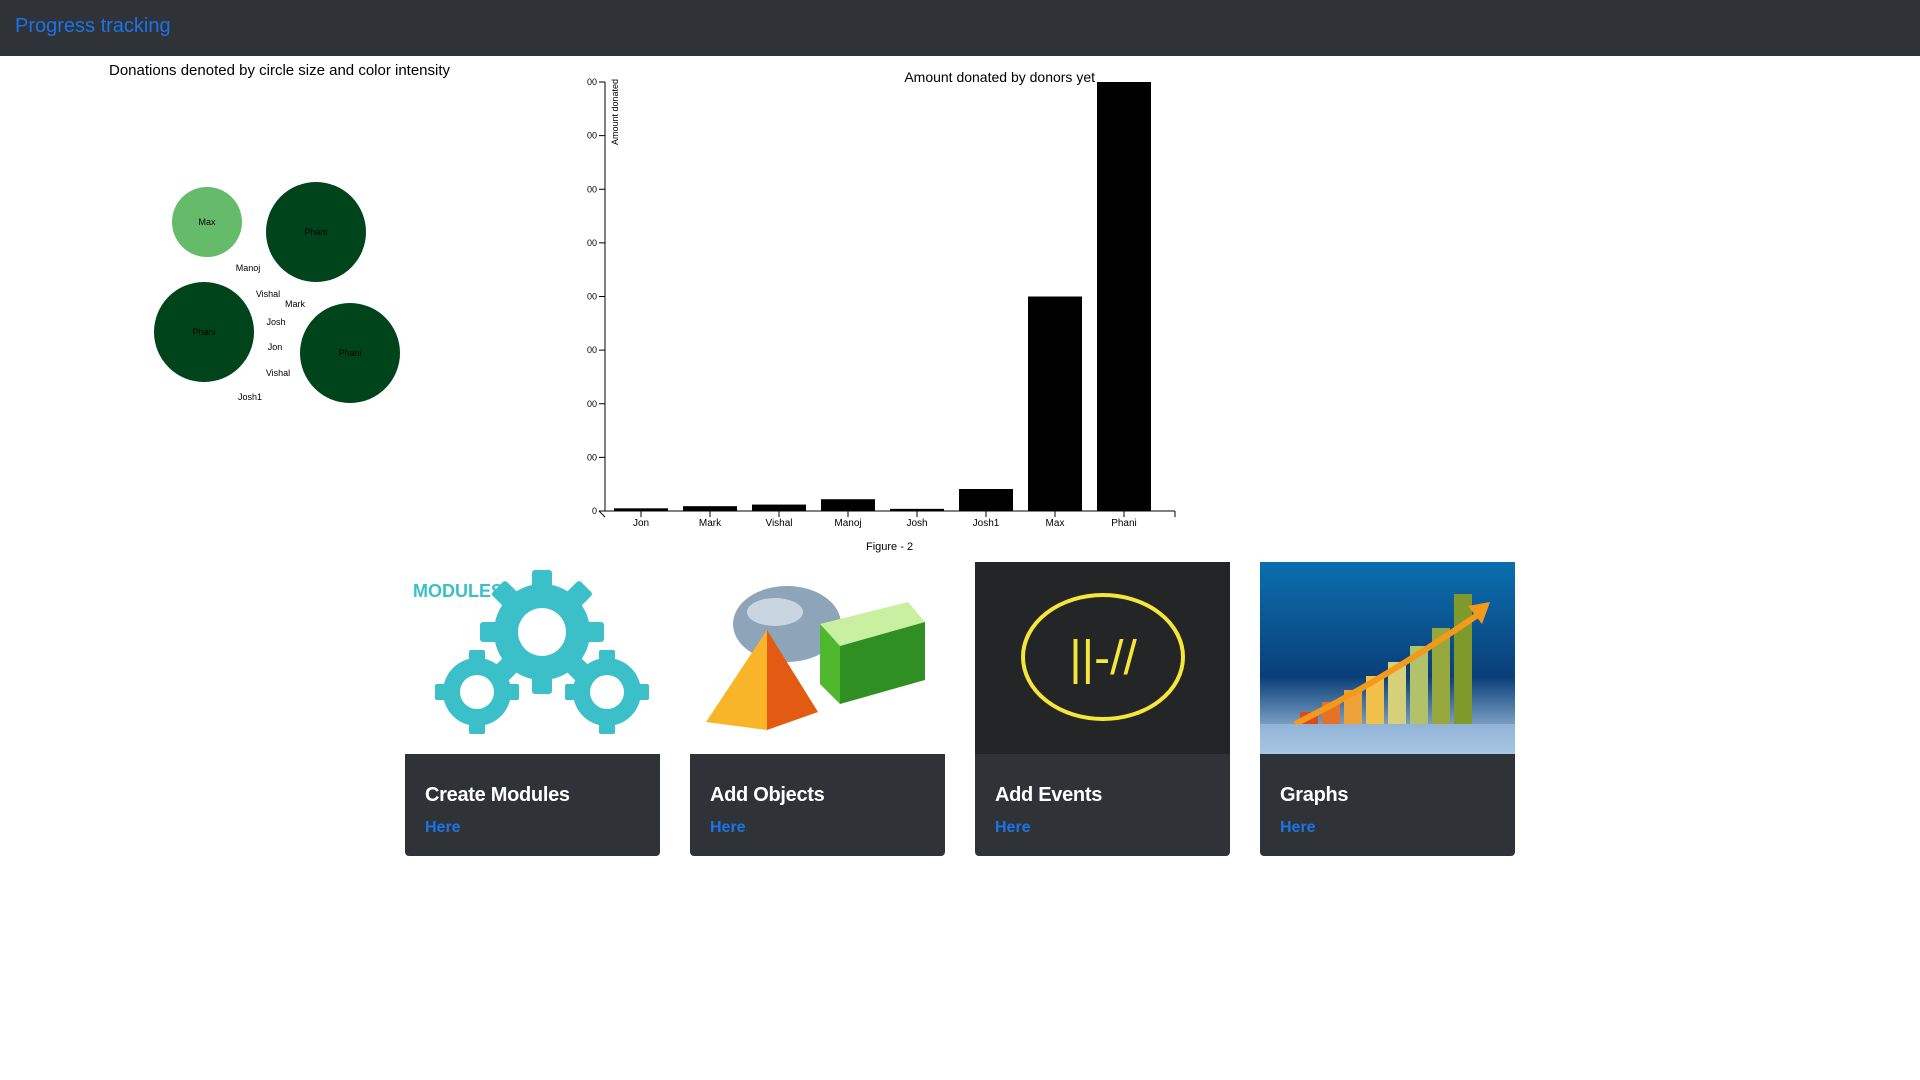 This screenshot has height=1080, width=1920. Describe the element at coordinates (817, 658) in the screenshot. I see `3d-shapes-image` at that location.